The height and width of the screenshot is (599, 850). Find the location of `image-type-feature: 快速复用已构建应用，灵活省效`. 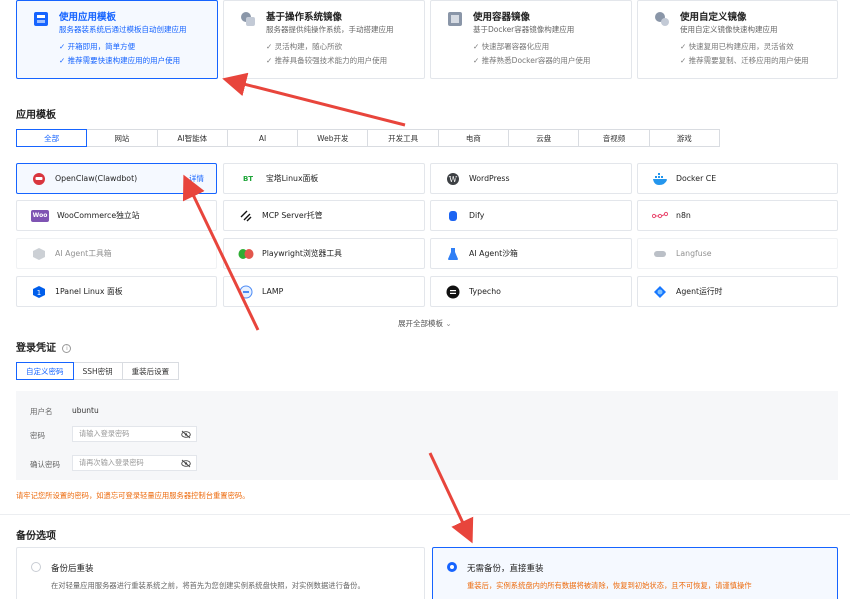

image-type-feature: 快速复用已构建应用，灵活省效 is located at coordinates (741, 46).